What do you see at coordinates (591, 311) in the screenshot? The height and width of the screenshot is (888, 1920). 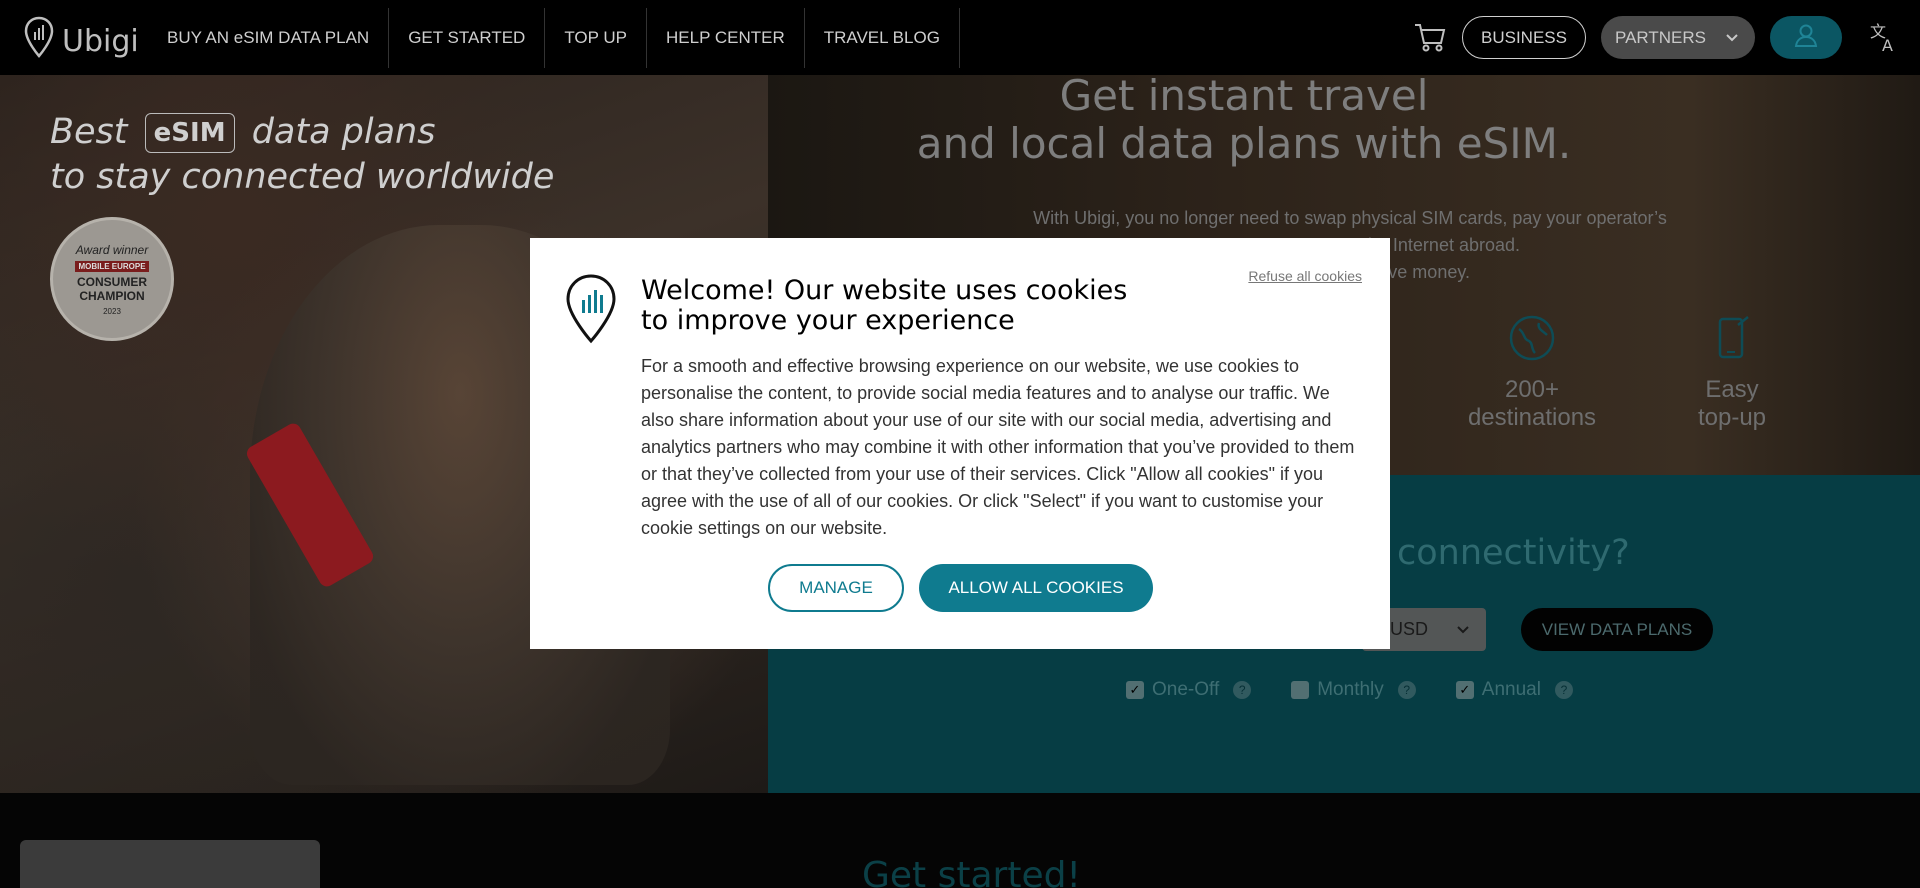 I see `ubigi-pin-icon` at bounding box center [591, 311].